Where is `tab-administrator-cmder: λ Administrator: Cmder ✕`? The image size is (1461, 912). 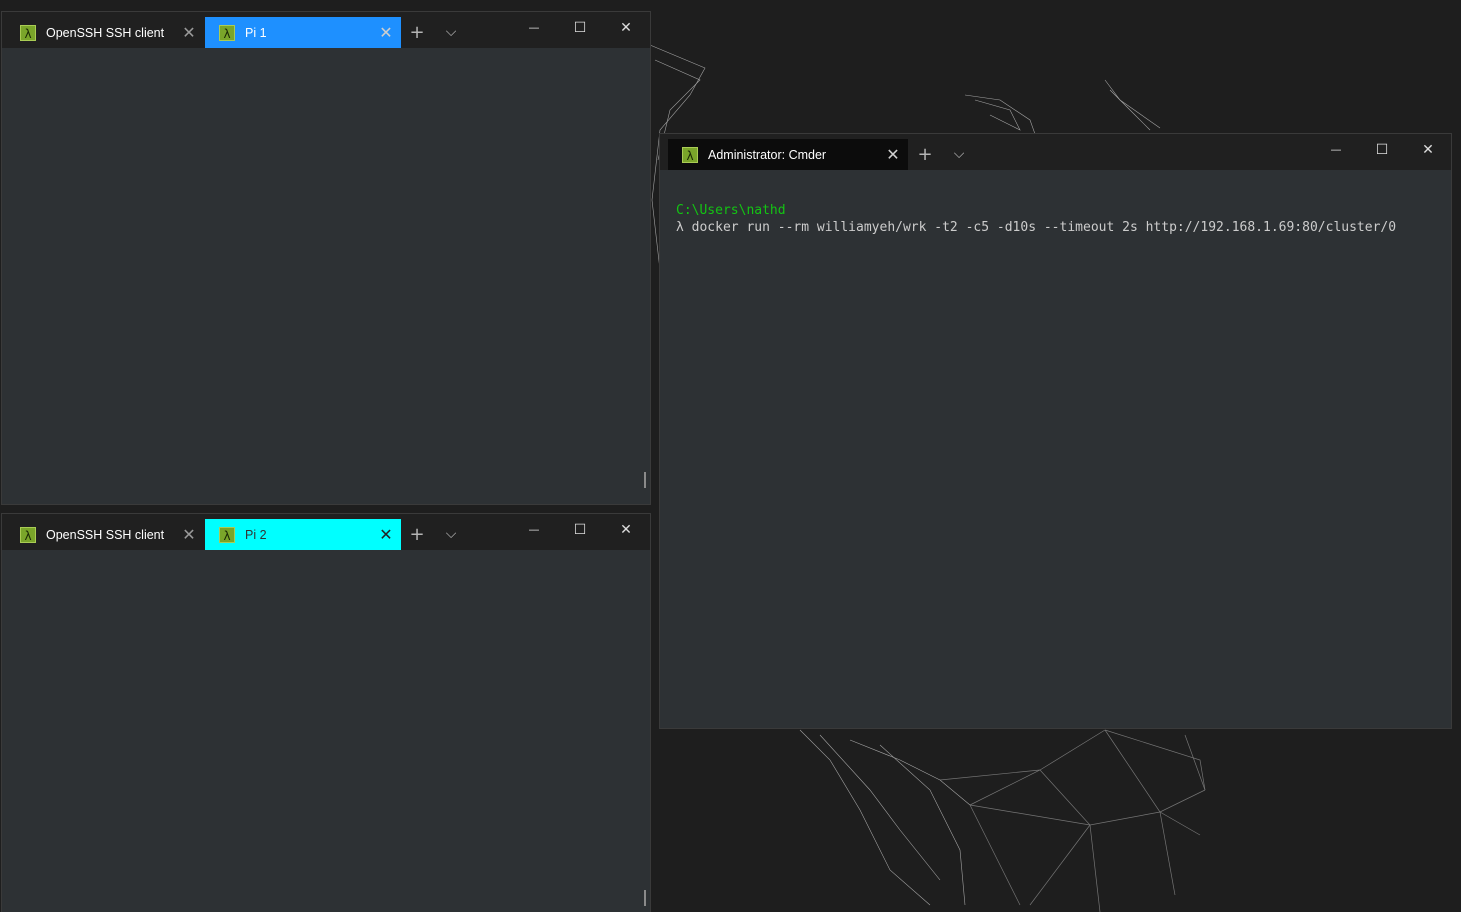 tab-administrator-cmder: λ Administrator: Cmder ✕ is located at coordinates (788, 154).